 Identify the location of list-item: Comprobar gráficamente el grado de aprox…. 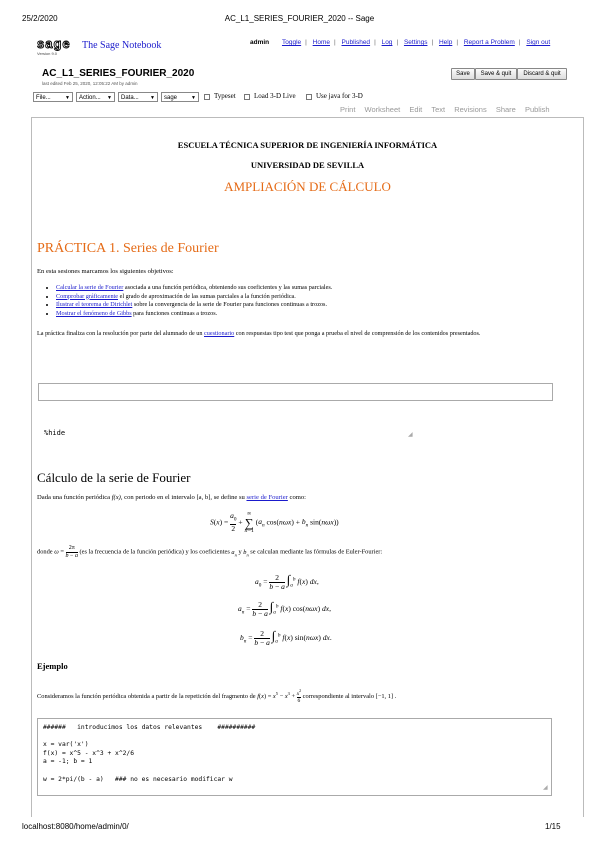
(316, 297).